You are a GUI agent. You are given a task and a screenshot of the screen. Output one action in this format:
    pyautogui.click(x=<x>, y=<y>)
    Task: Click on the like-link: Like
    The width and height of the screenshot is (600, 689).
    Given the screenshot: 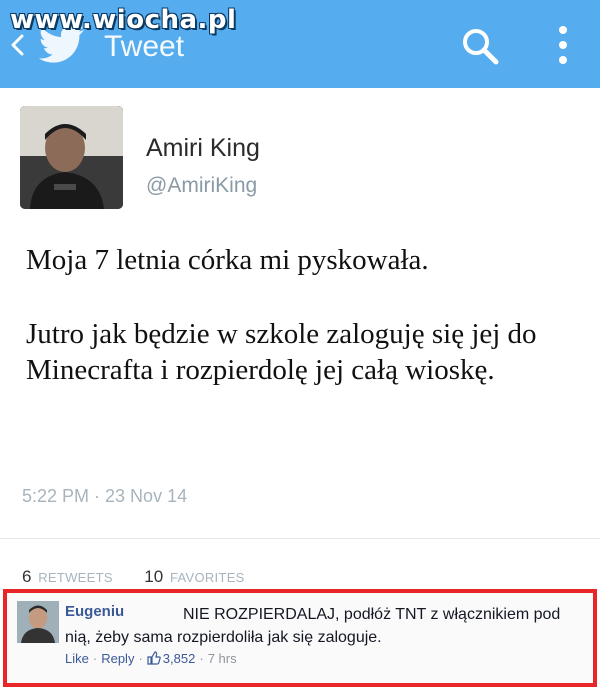 What is the action you would take?
    pyautogui.click(x=77, y=658)
    